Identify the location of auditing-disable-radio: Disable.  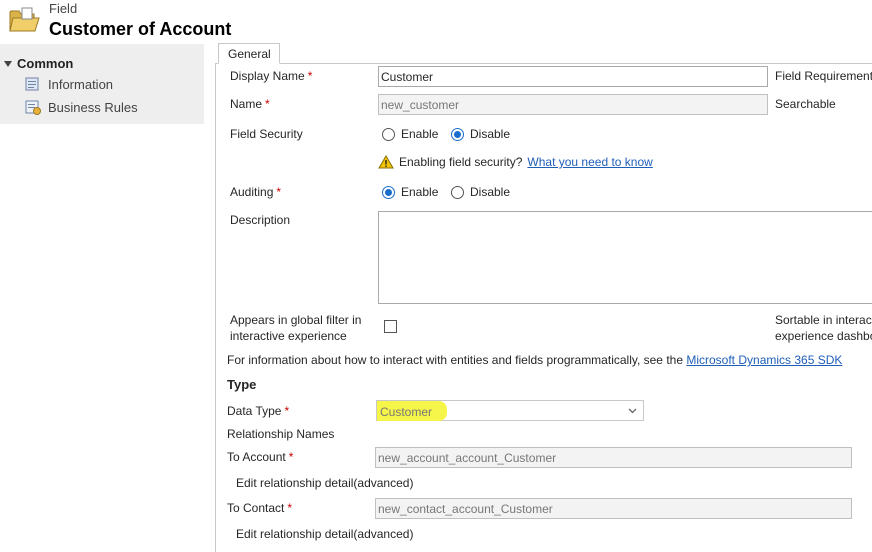
(480, 192).